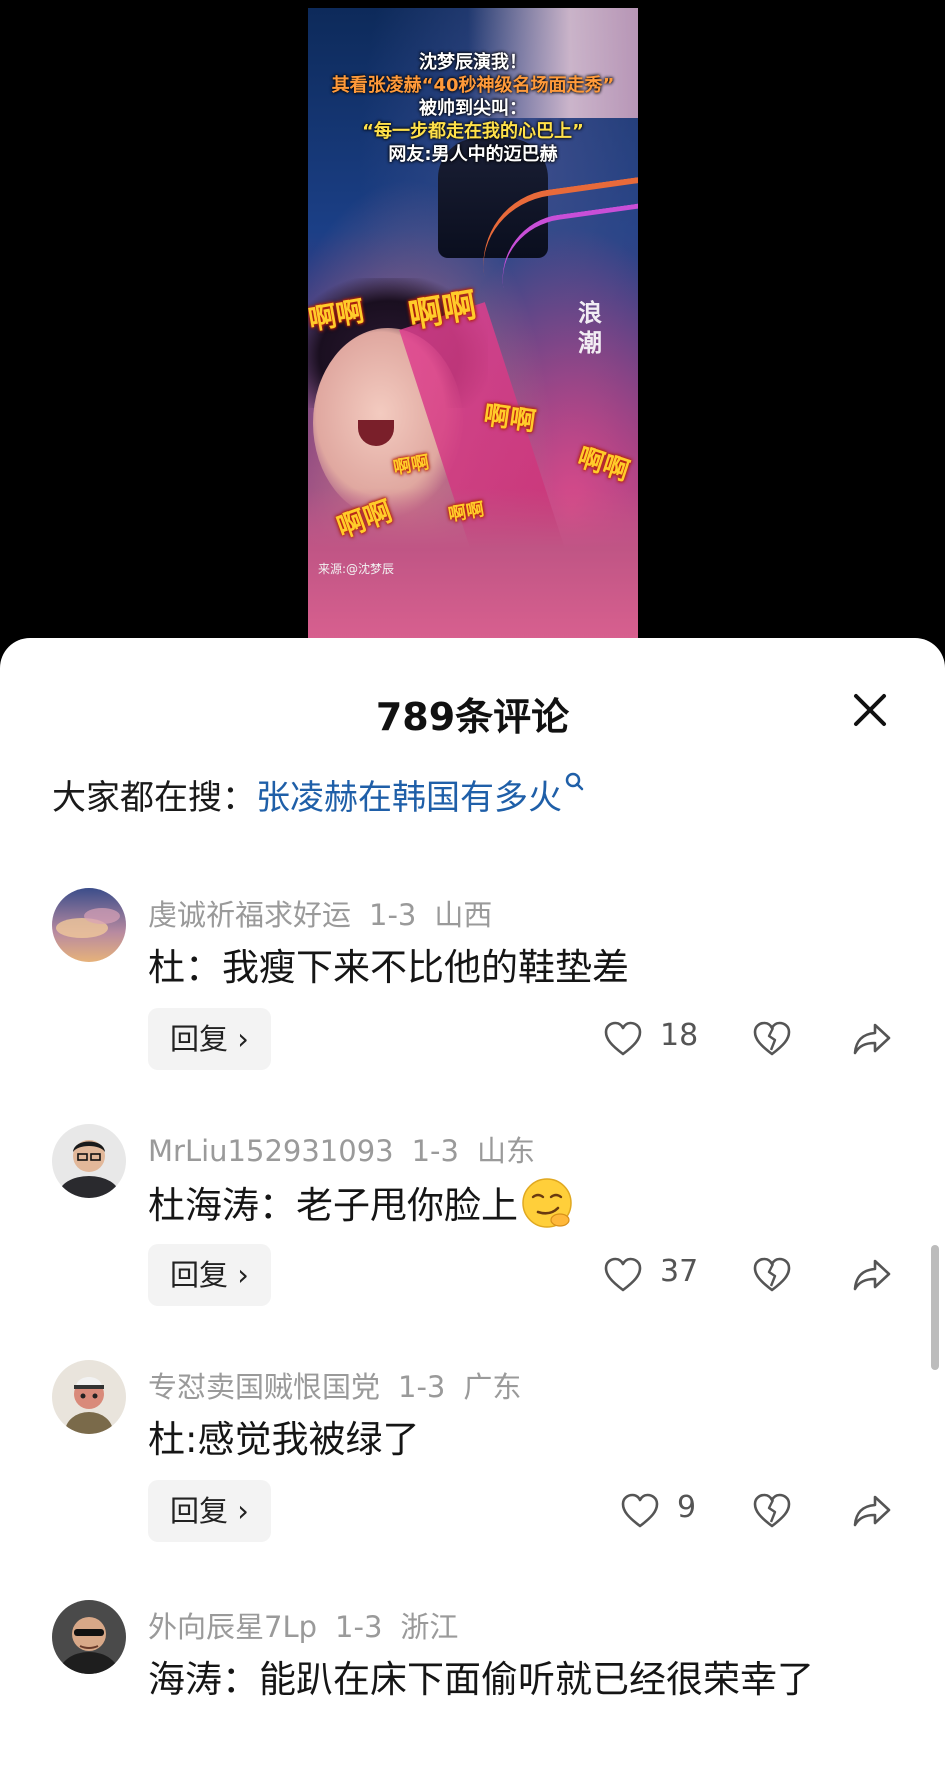 This screenshot has width=945, height=1784. Describe the element at coordinates (232, 1627) in the screenshot. I see `comment-username: 外向辰星7Lp` at that location.